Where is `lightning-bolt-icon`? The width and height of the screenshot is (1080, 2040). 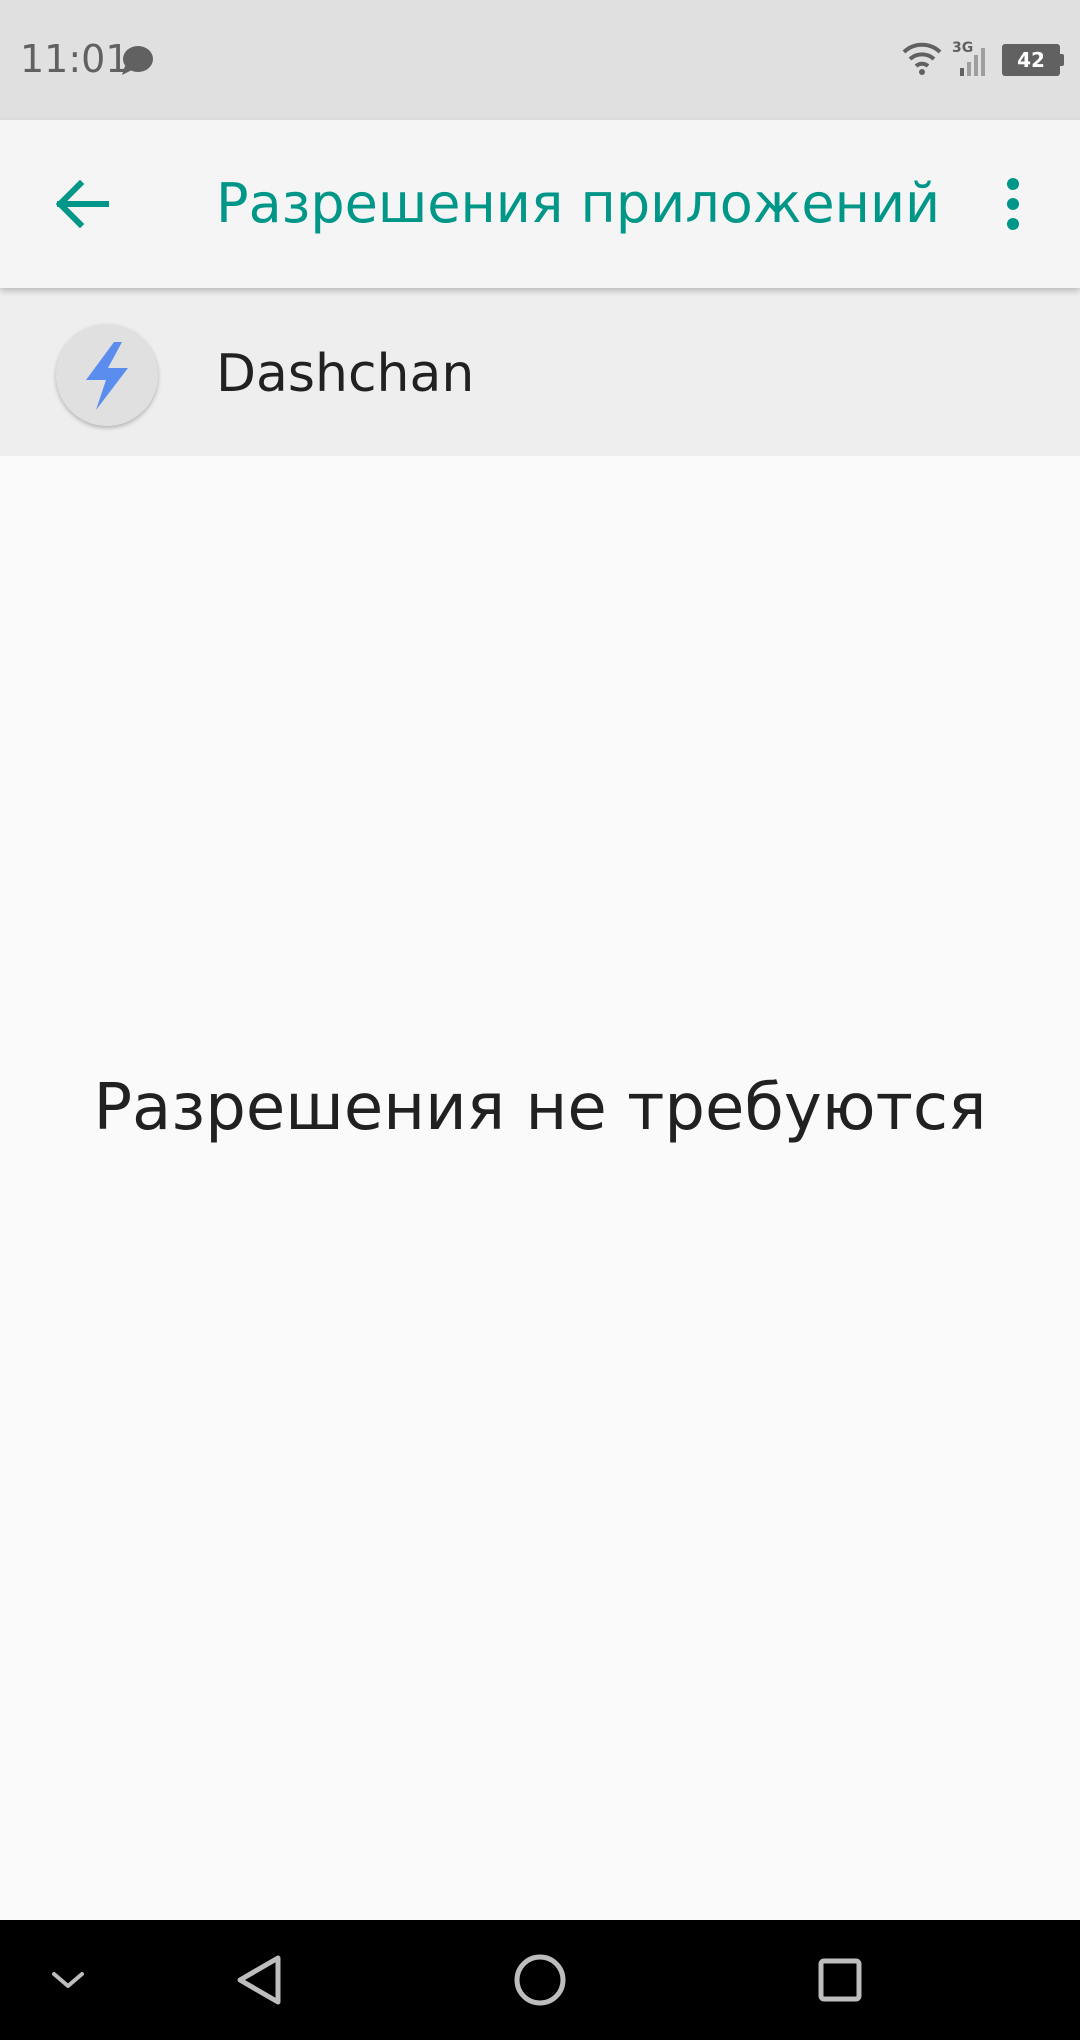
lightning-bolt-icon is located at coordinates (107, 376).